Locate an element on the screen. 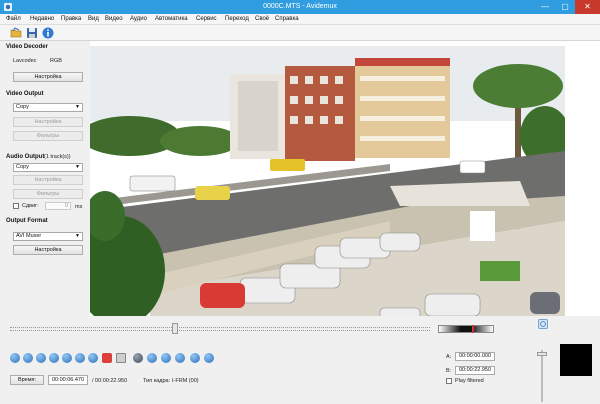  goto-a-icon is located at coordinates (93, 358).